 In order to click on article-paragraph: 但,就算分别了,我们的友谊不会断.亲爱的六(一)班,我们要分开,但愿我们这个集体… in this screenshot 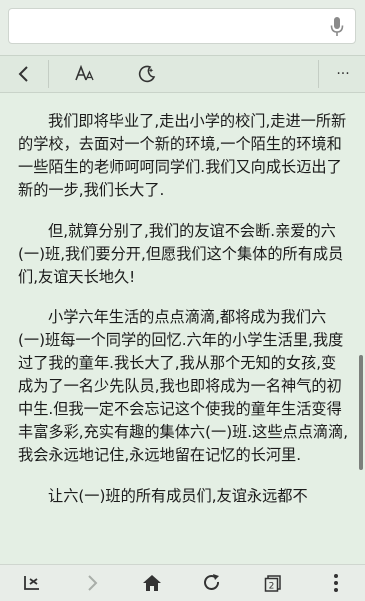, I will do `click(181, 254)`.